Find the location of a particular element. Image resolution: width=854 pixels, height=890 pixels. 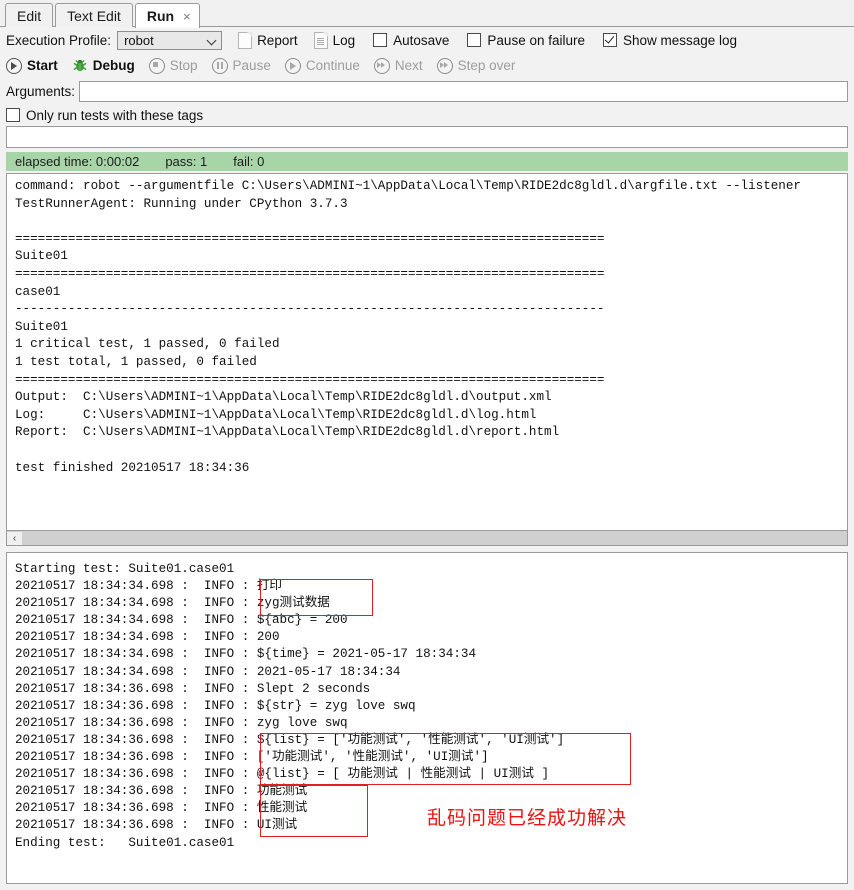

tags-input is located at coordinates (427, 137).